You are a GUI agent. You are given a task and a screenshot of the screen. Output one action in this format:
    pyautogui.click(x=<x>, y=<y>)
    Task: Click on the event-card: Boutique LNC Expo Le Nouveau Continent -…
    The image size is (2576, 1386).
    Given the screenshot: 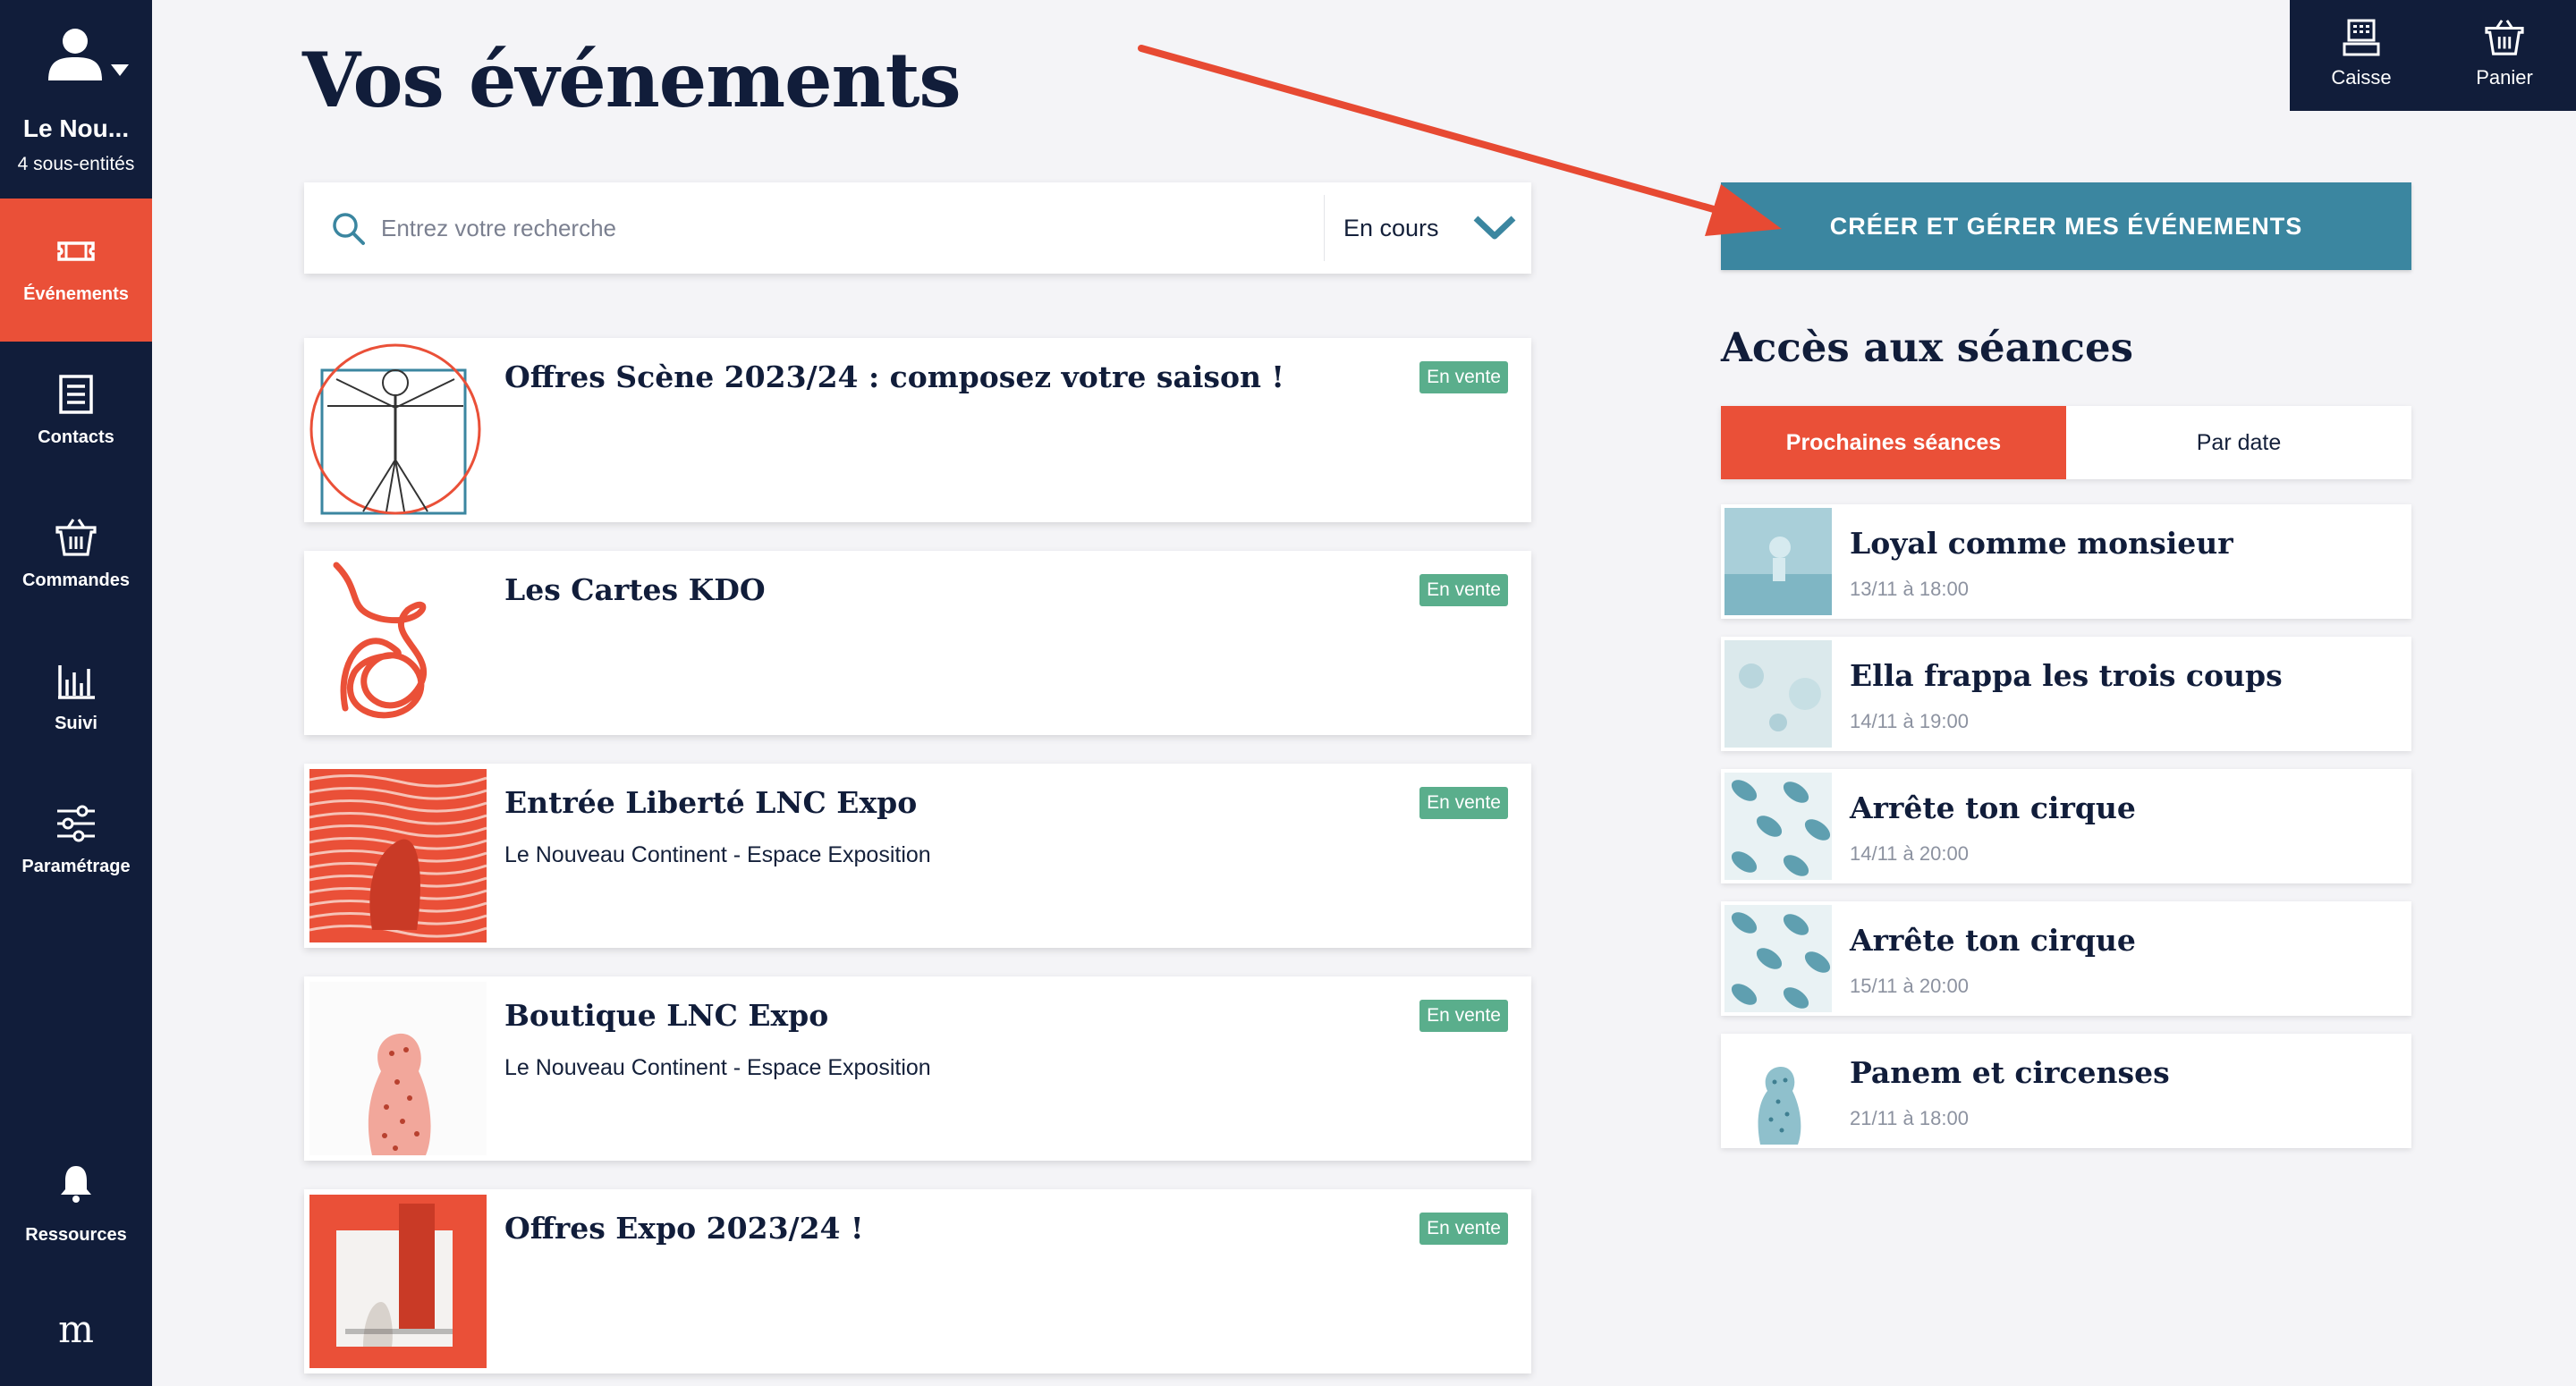 What is the action you would take?
    pyautogui.click(x=917, y=1069)
    